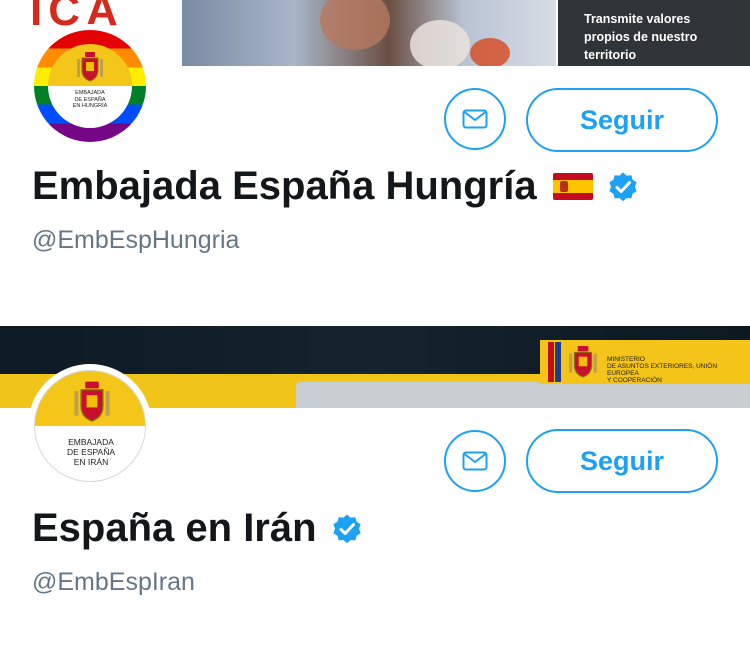 The width and height of the screenshot is (750, 650). Describe the element at coordinates (284, 186) in the screenshot. I see `profile-name: Embajada España Hungría` at that location.